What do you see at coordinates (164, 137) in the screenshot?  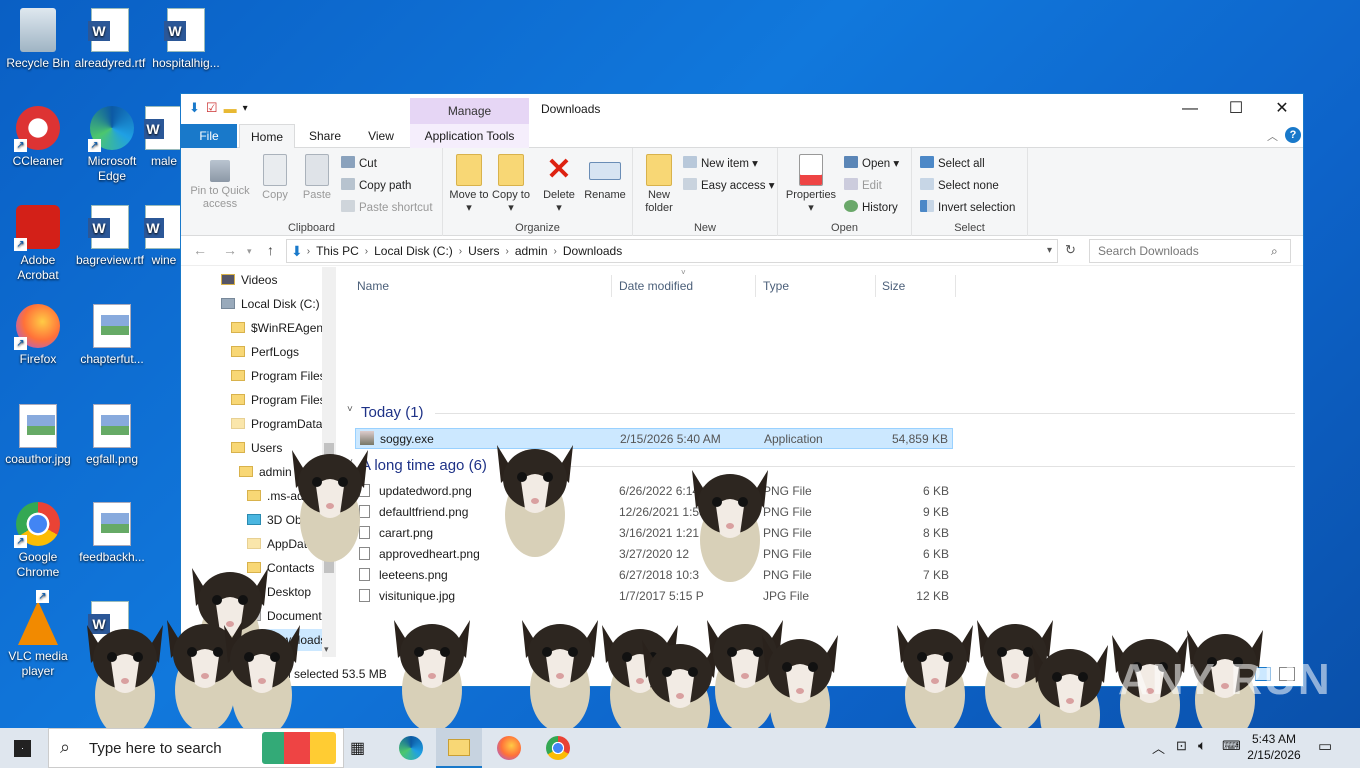 I see `desktop-icon-male: male` at bounding box center [164, 137].